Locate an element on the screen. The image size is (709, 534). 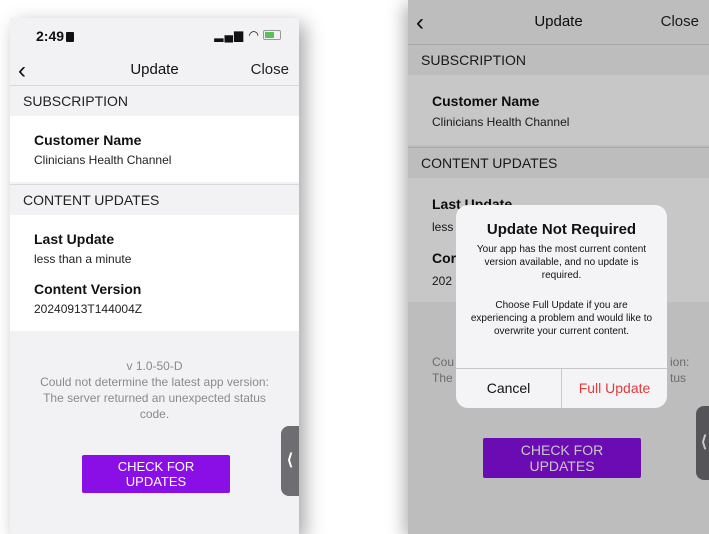
check-for-updates-button: CHECK FOR UPDATES is located at coordinates (156, 474).